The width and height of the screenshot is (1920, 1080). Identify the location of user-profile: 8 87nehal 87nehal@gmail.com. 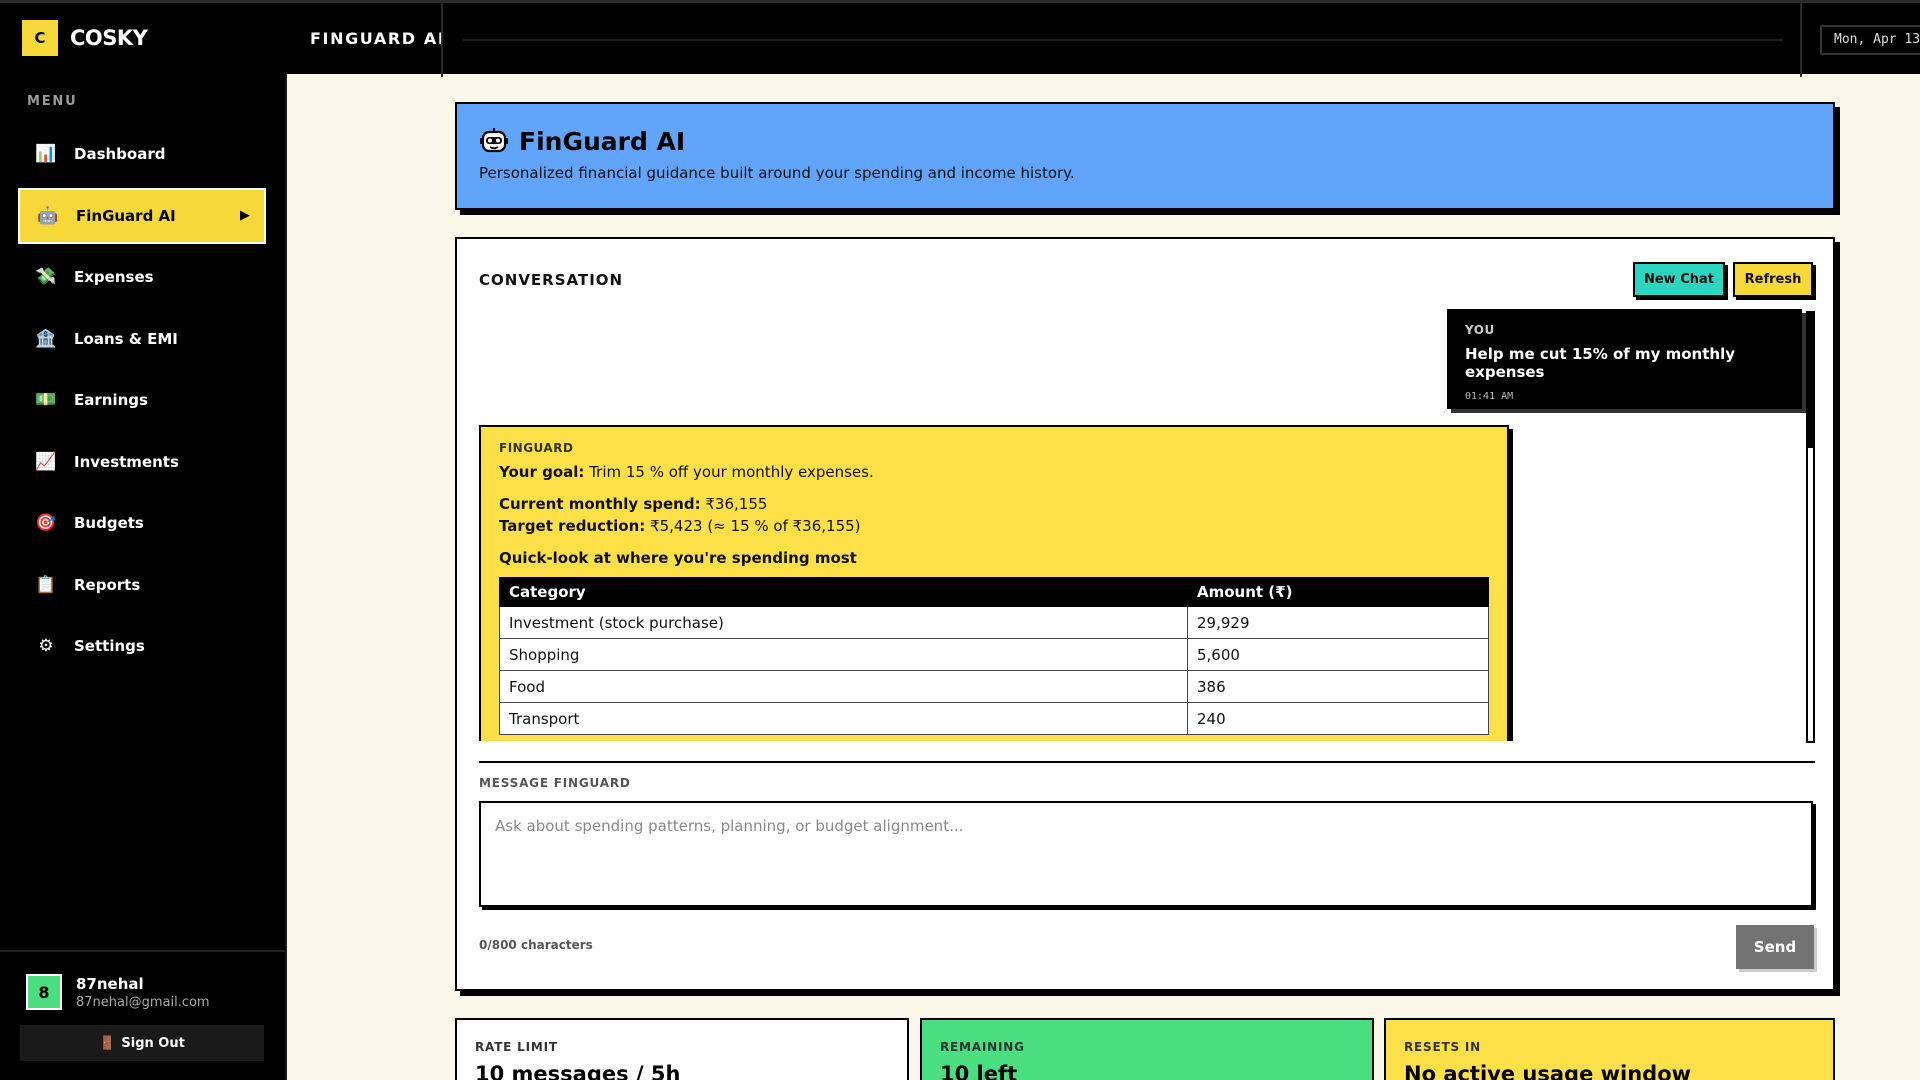
(118, 992).